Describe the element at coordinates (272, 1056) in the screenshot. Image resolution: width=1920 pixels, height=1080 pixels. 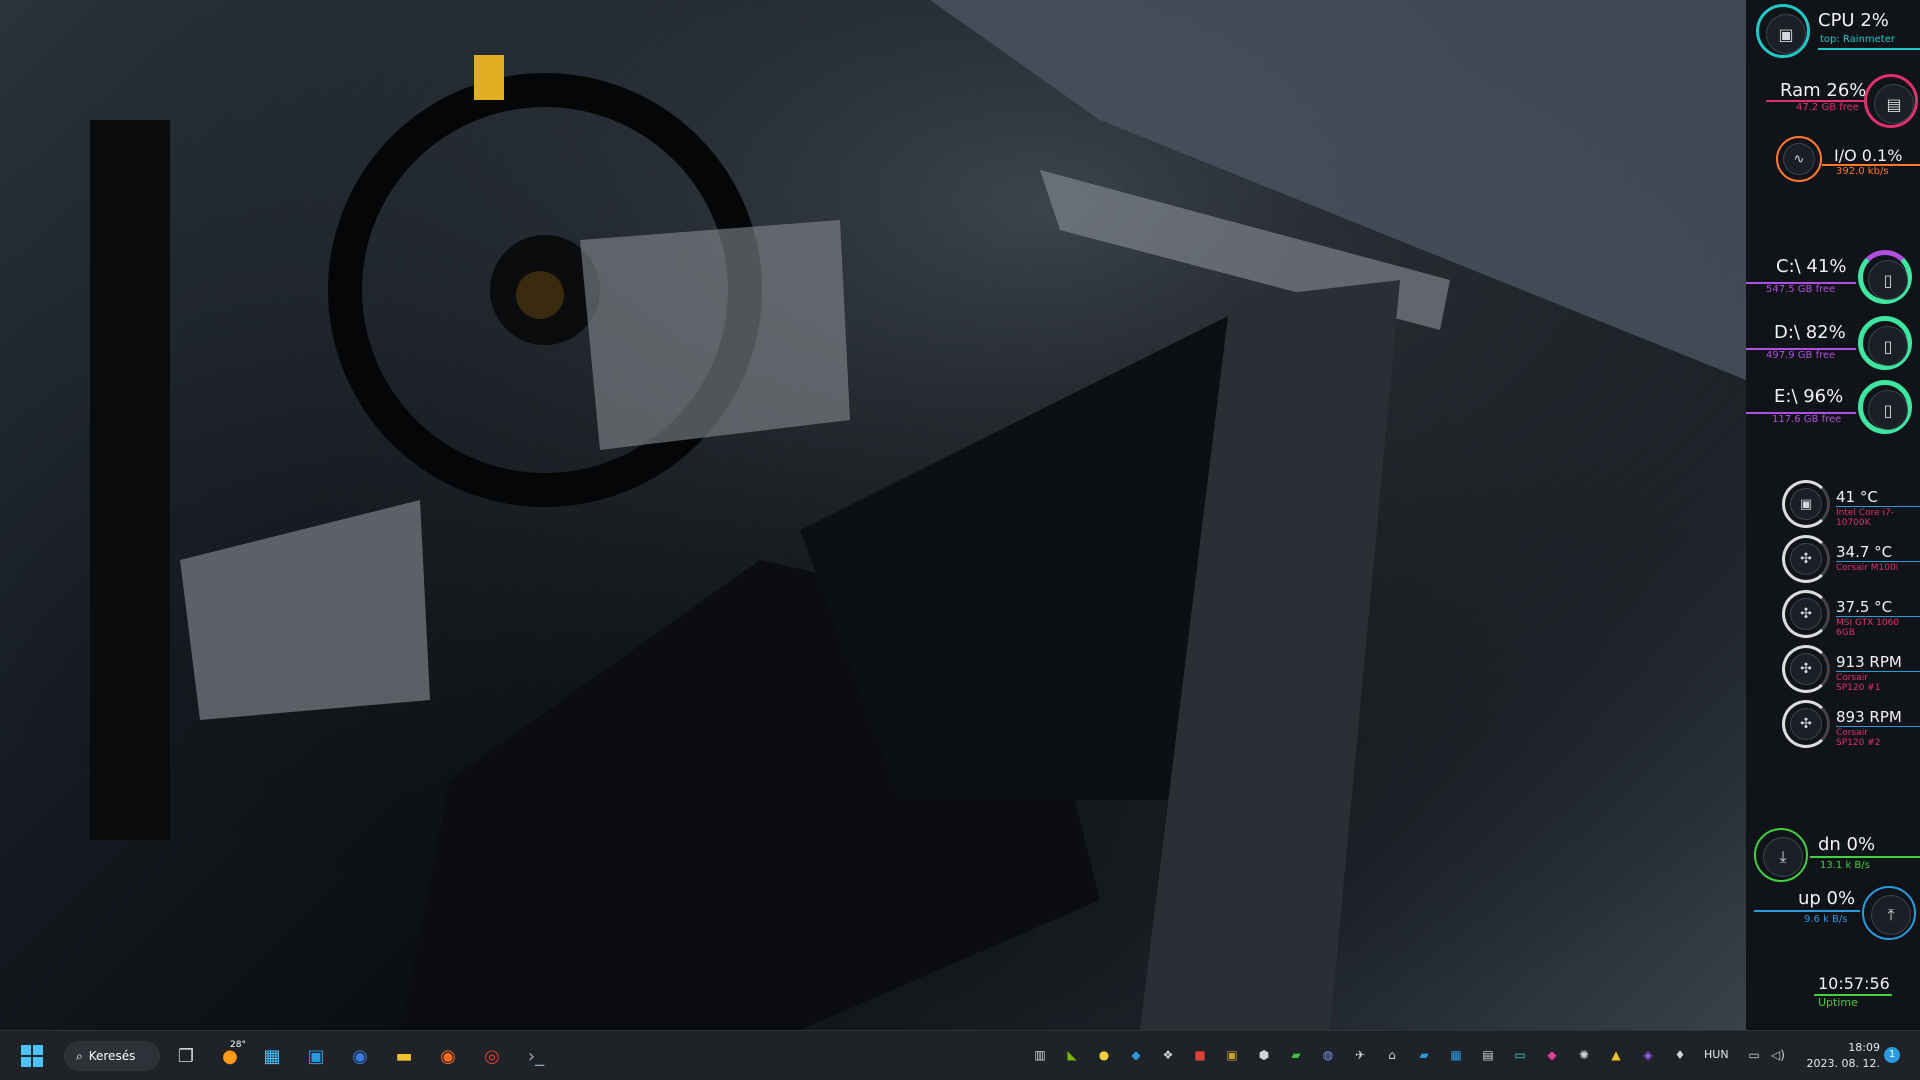
I see `store-button: ▦` at that location.